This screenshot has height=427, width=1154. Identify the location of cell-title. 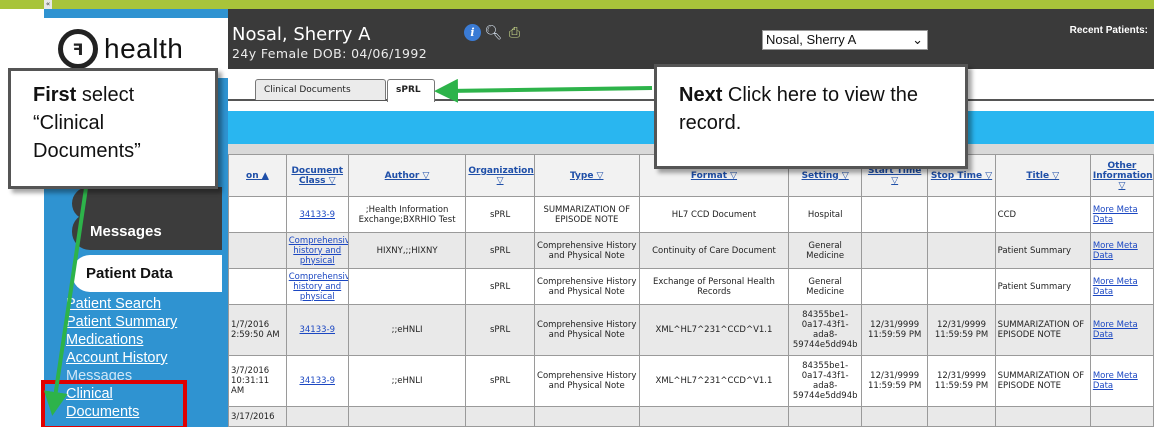
(1042, 416).